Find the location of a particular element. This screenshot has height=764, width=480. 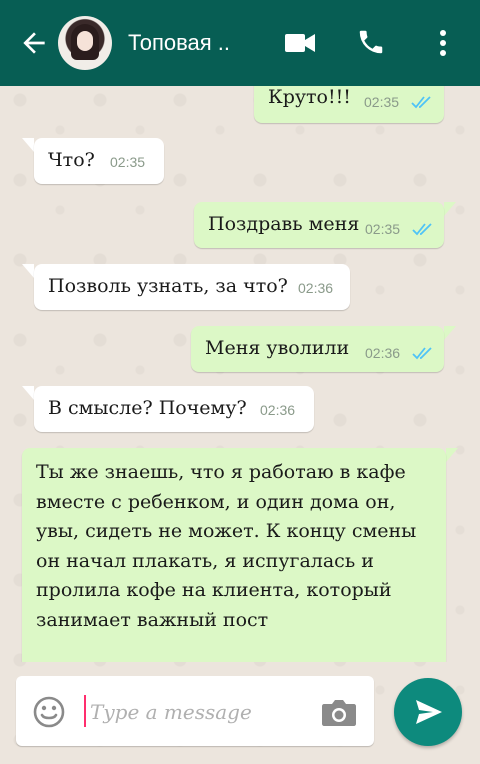

send-button is located at coordinates (428, 712).